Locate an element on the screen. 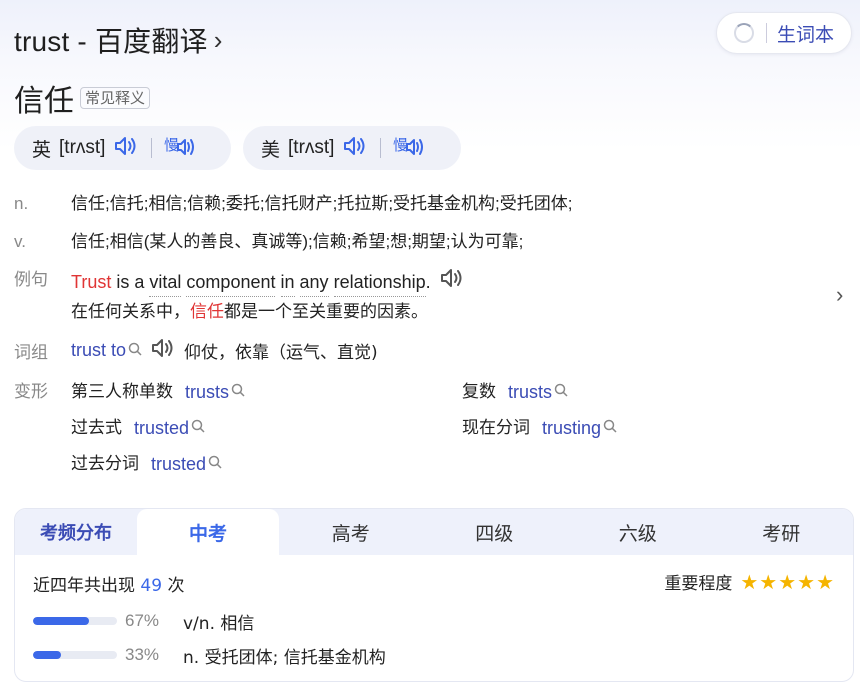 This screenshot has width=860, height=689. headword: 信任 is located at coordinates (44, 101).